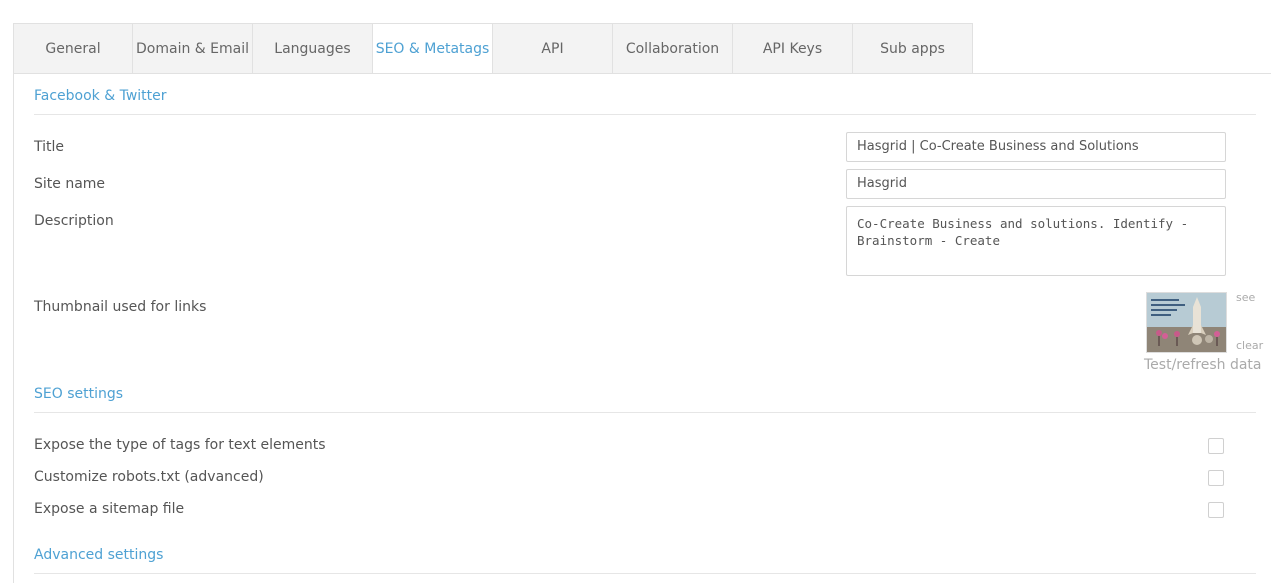 The image size is (1271, 583). Describe the element at coordinates (1036, 184) in the screenshot. I see `site-name-input: Hasgrid` at that location.